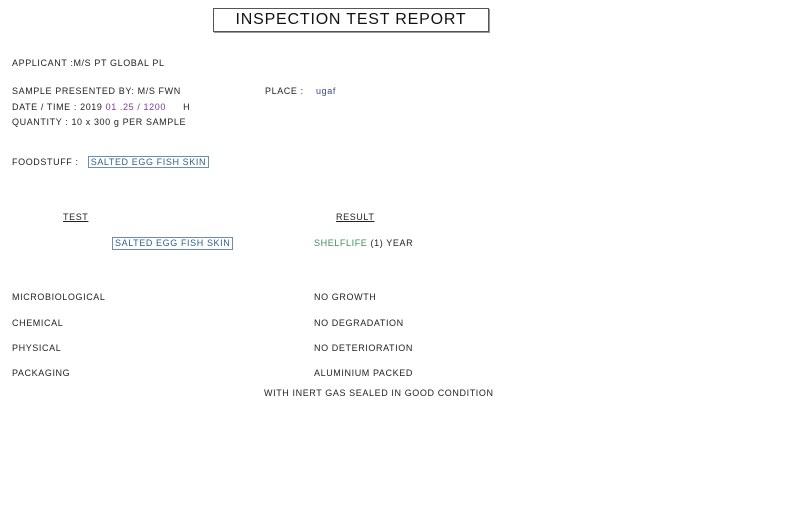  I want to click on test-item: SALTED EGG FISH SKIN, so click(173, 243).